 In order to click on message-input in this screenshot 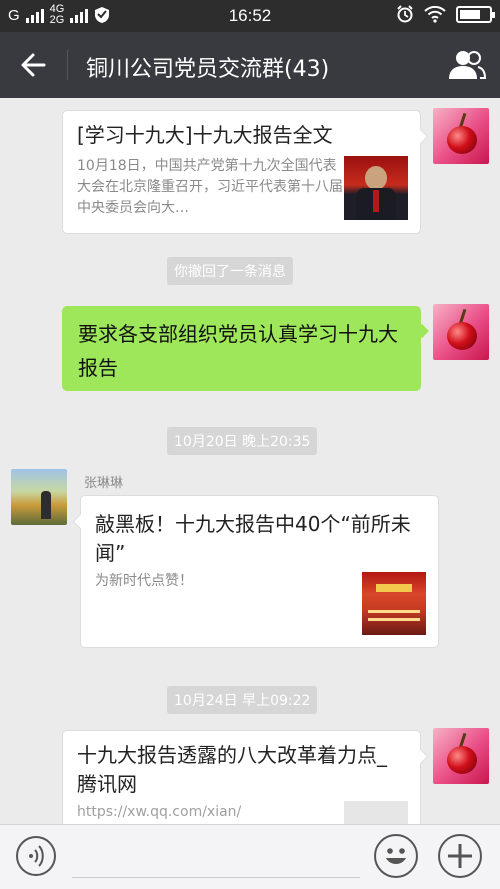, I will do `click(216, 877)`.